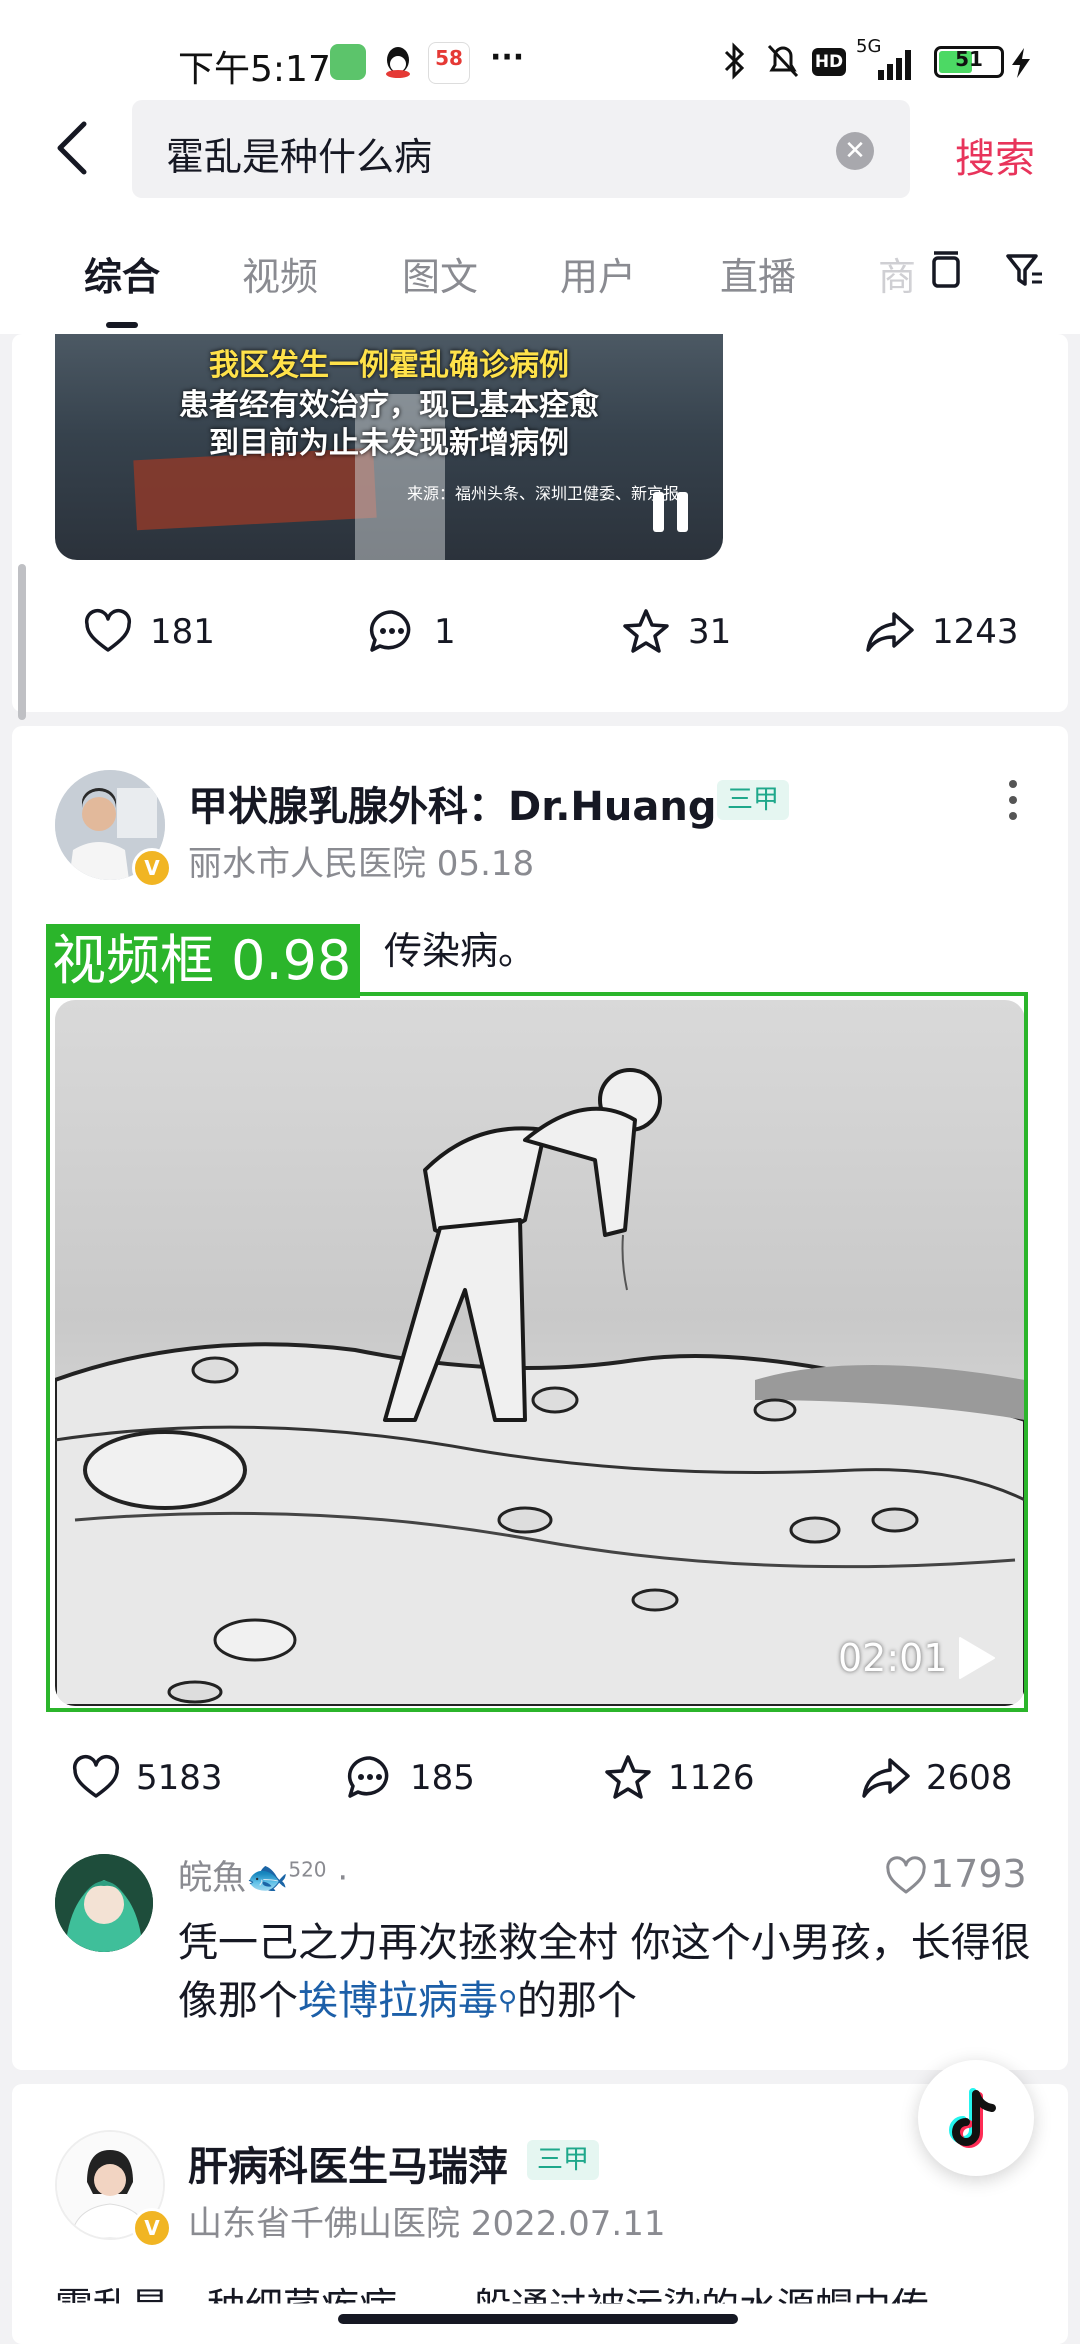 This screenshot has height=2344, width=1080. I want to click on comment-user-badge: 520, so click(307, 1869).